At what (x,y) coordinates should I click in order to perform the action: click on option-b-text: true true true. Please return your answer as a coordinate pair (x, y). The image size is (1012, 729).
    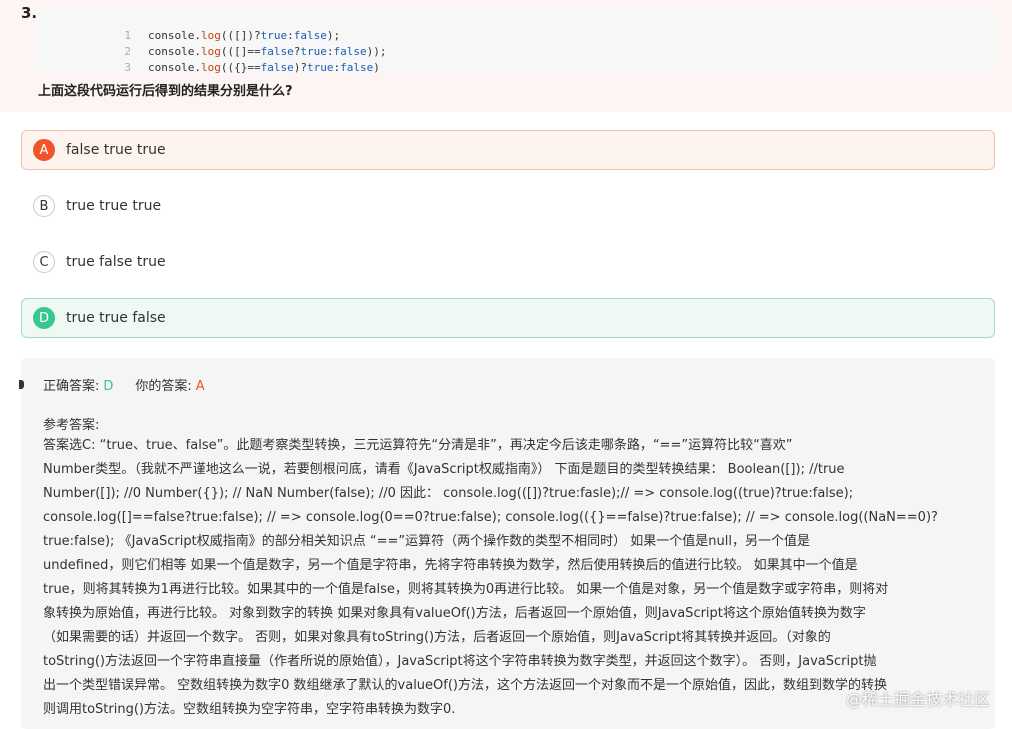
    Looking at the image, I should click on (114, 206).